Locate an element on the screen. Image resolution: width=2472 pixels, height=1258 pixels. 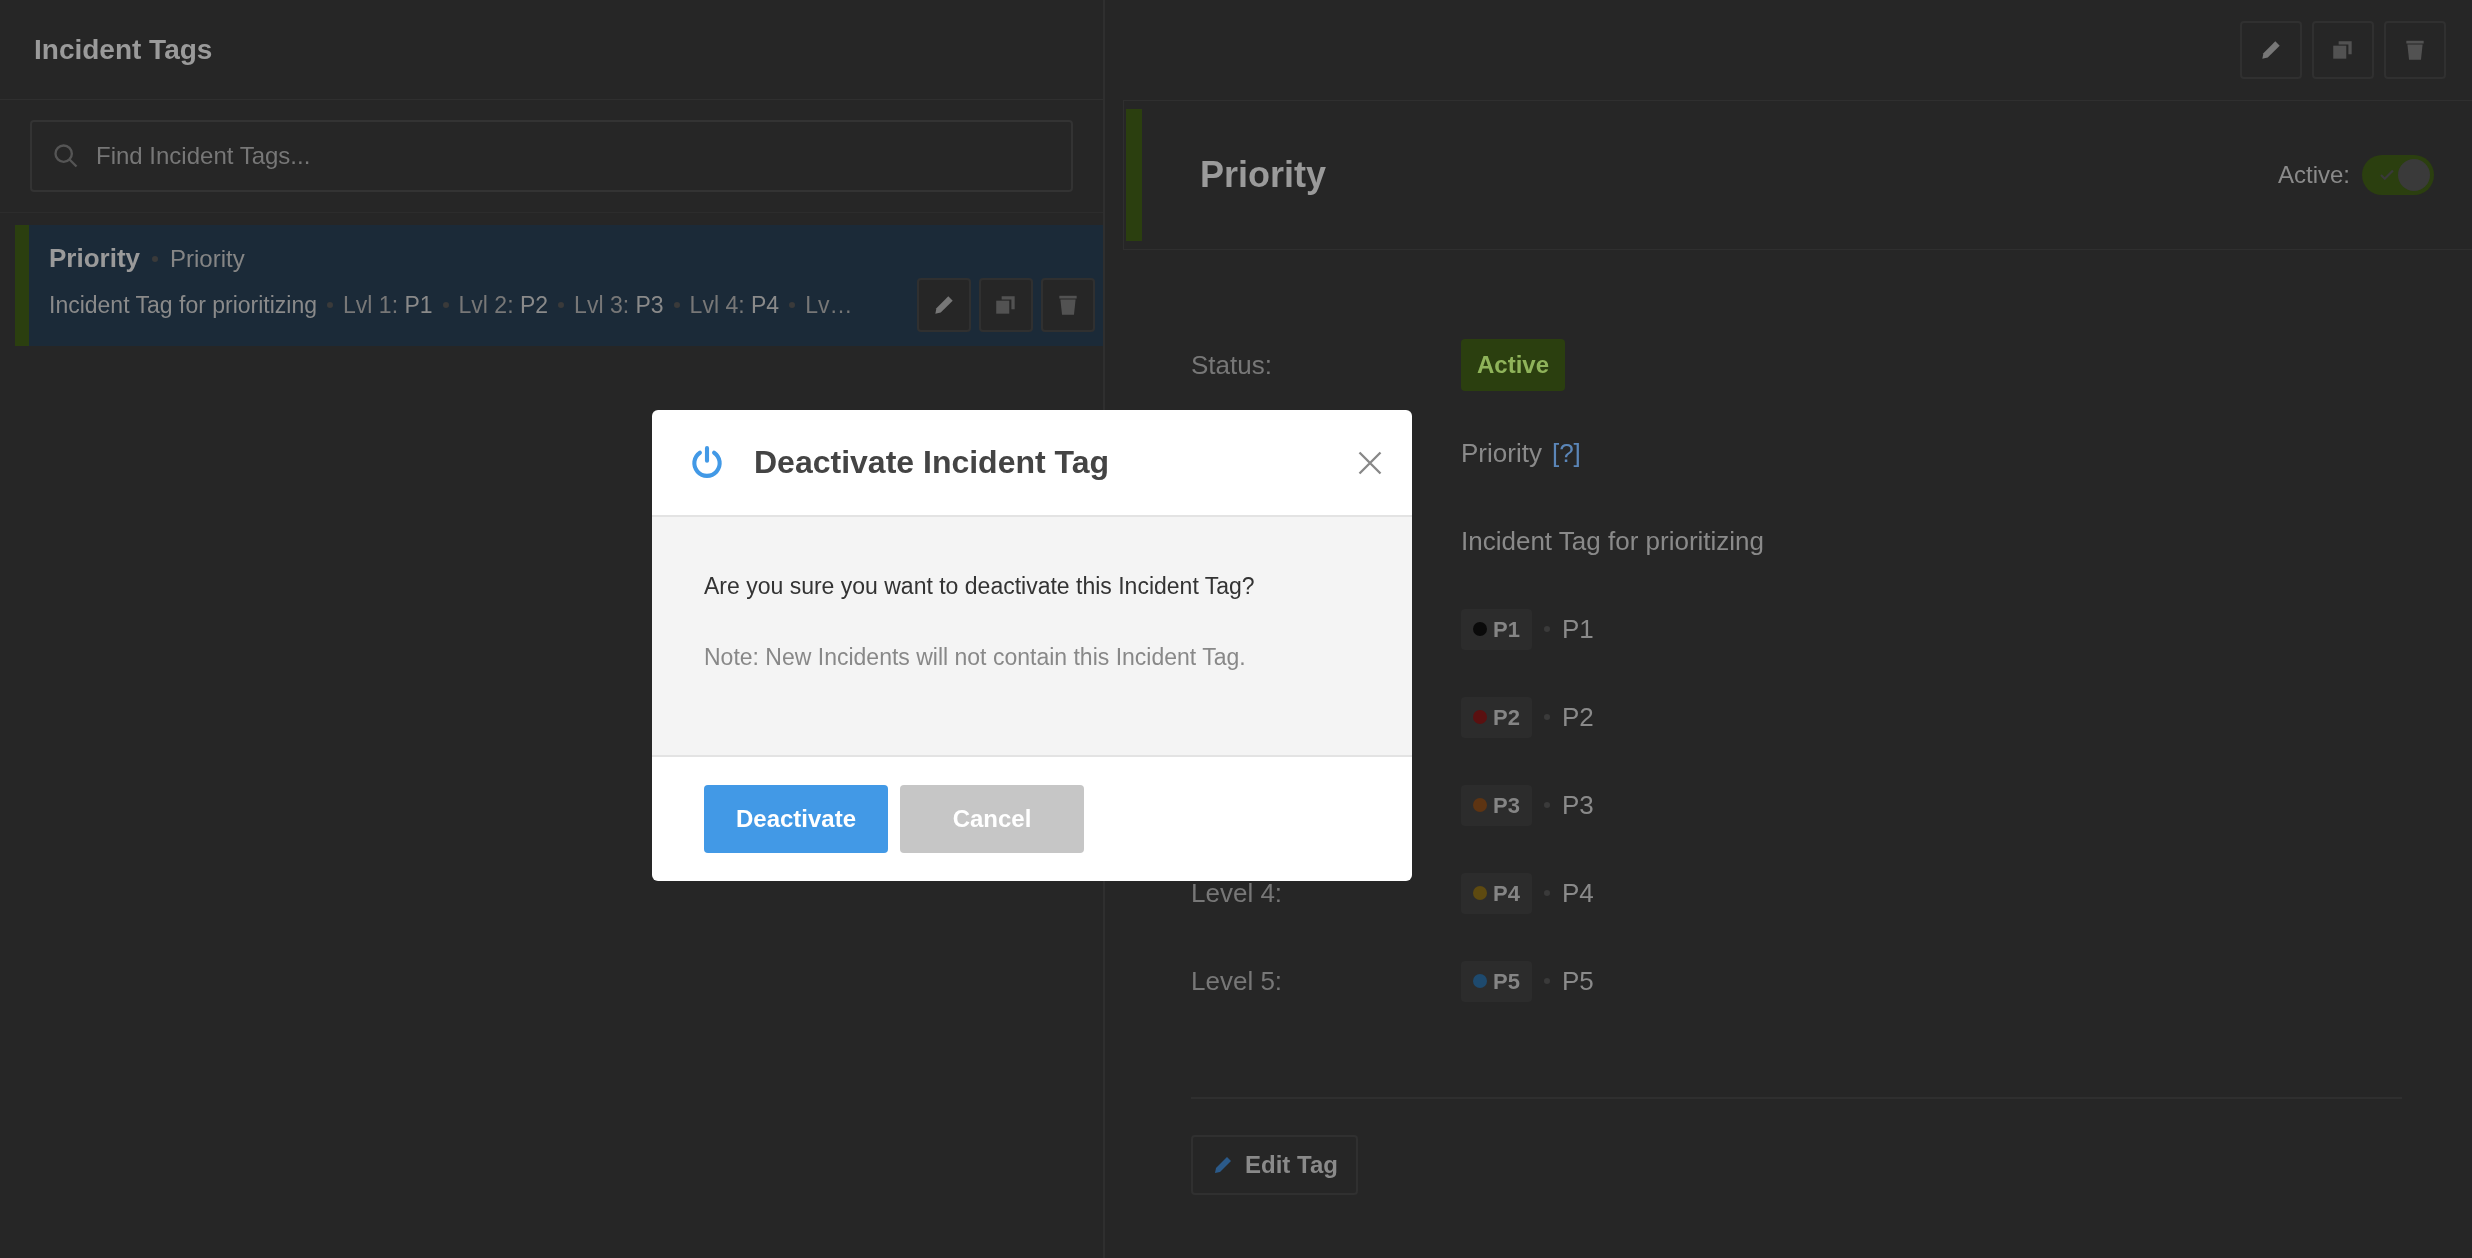
level-value: P5 is located at coordinates (1577, 981).